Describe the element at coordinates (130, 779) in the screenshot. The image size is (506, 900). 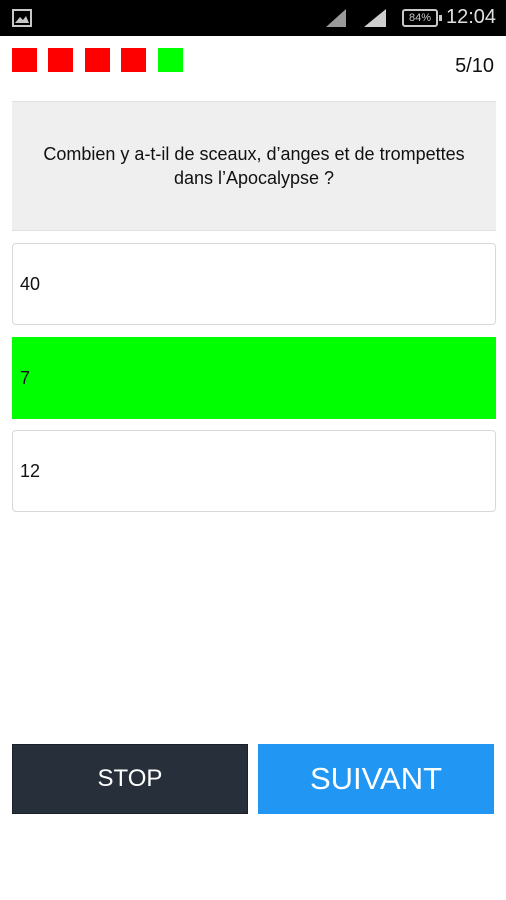
I see `stop-button: STOP` at that location.